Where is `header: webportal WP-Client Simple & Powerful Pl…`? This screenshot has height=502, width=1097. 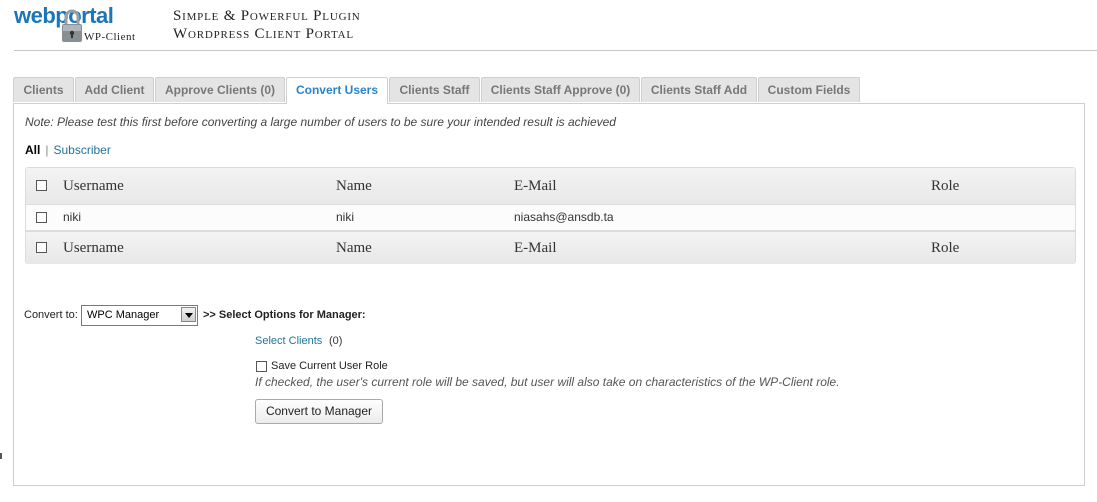 header: webportal WP-Client Simple & Powerful Pl… is located at coordinates (548, 26).